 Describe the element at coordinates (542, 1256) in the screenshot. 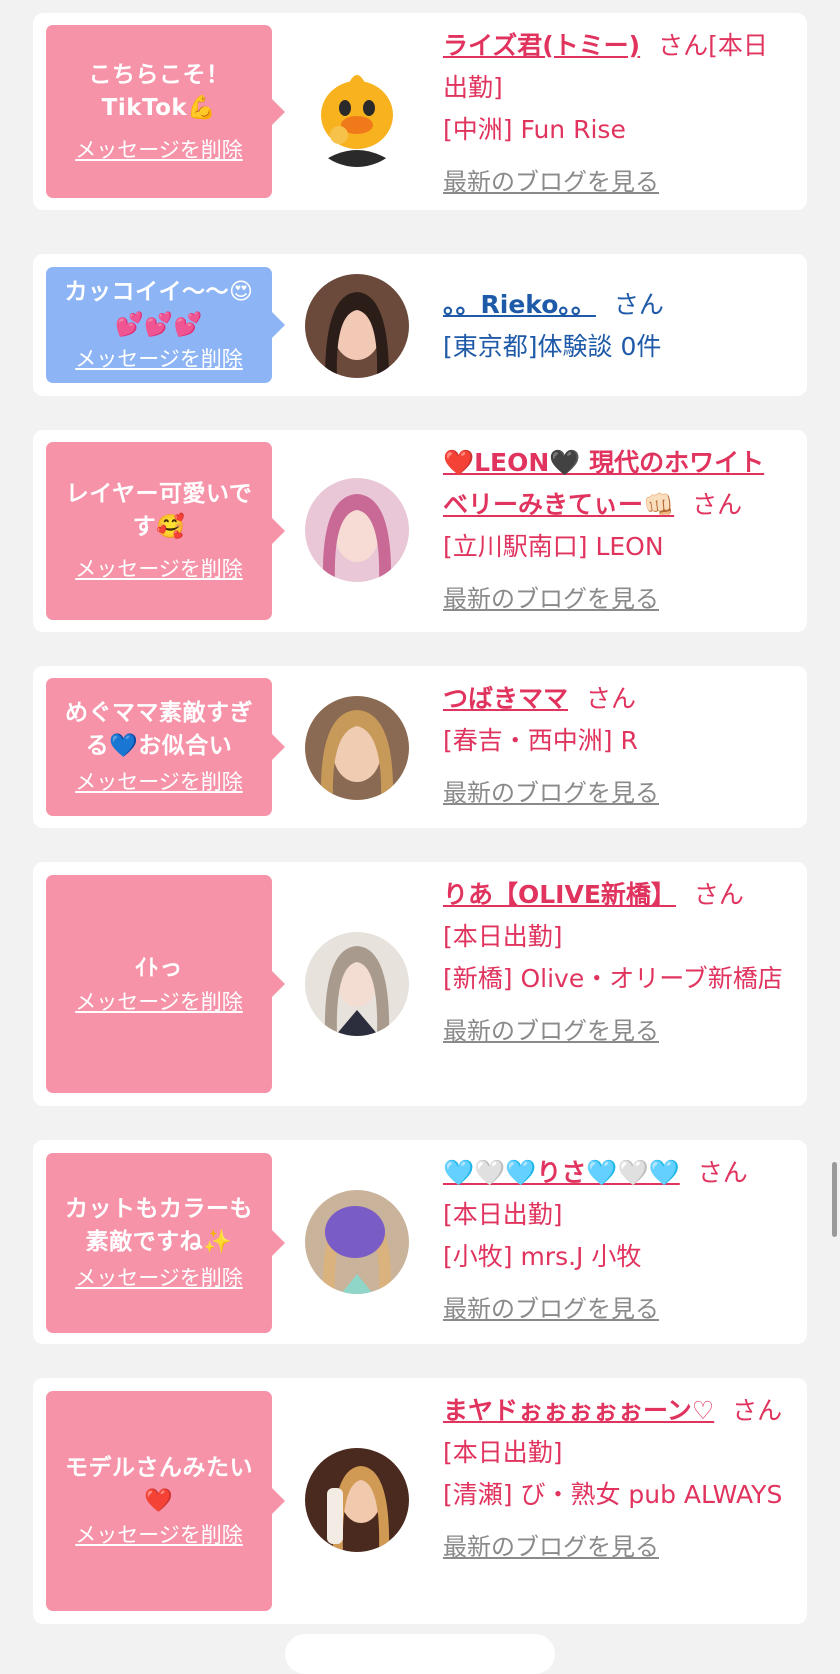

I see `shop-info: [小牧] mrs.J 小牧` at that location.